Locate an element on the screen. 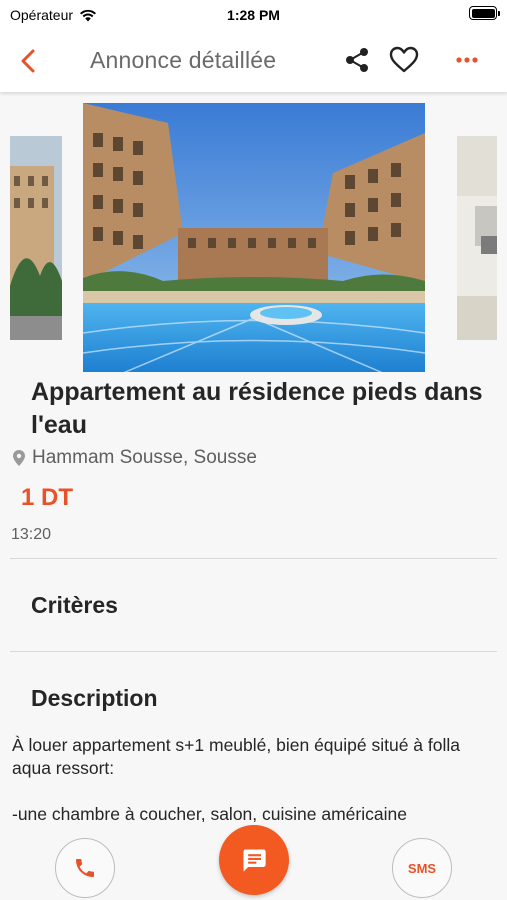  listing-time: 13:20 is located at coordinates (31, 534).